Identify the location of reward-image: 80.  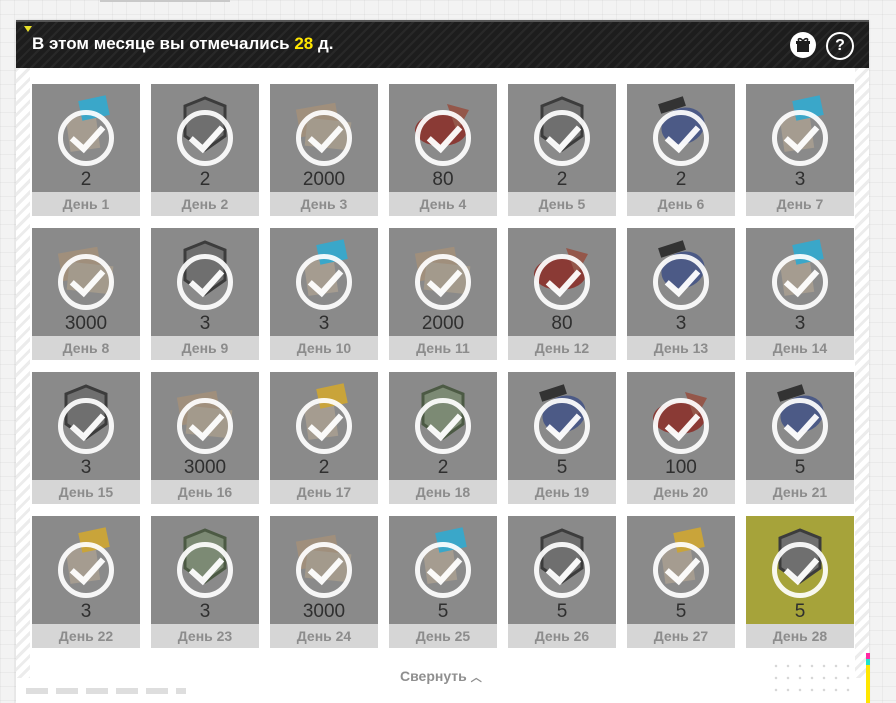
(443, 138).